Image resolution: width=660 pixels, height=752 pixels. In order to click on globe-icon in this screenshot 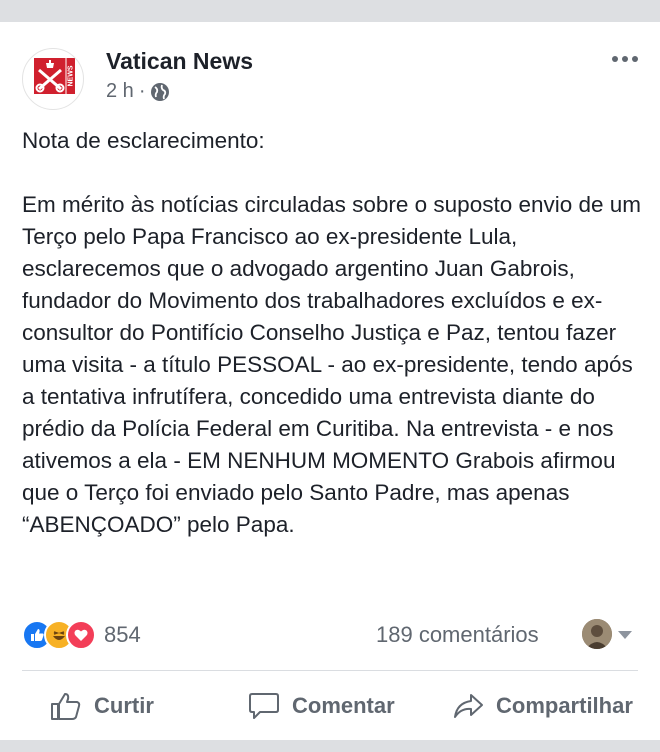, I will do `click(160, 91)`.